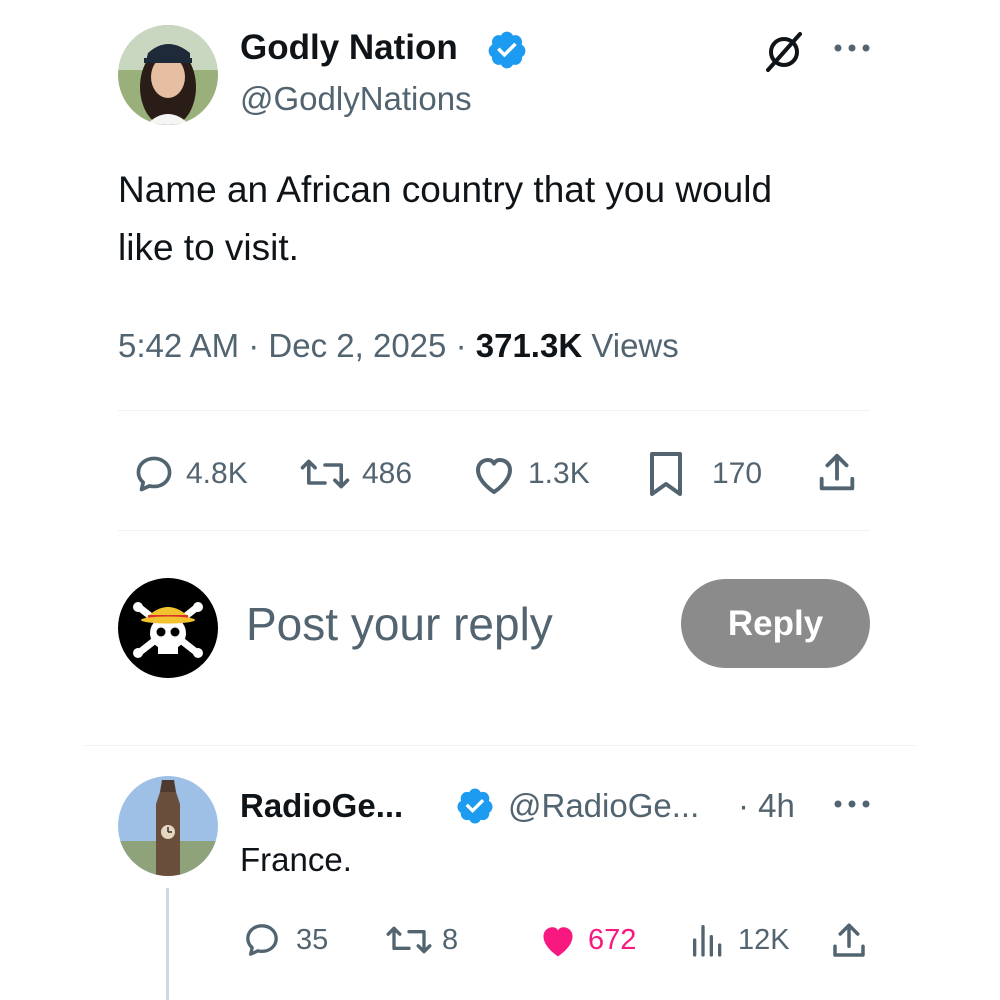 The image size is (1000, 1000). What do you see at coordinates (387, 473) in the screenshot?
I see `repost-count: 486` at bounding box center [387, 473].